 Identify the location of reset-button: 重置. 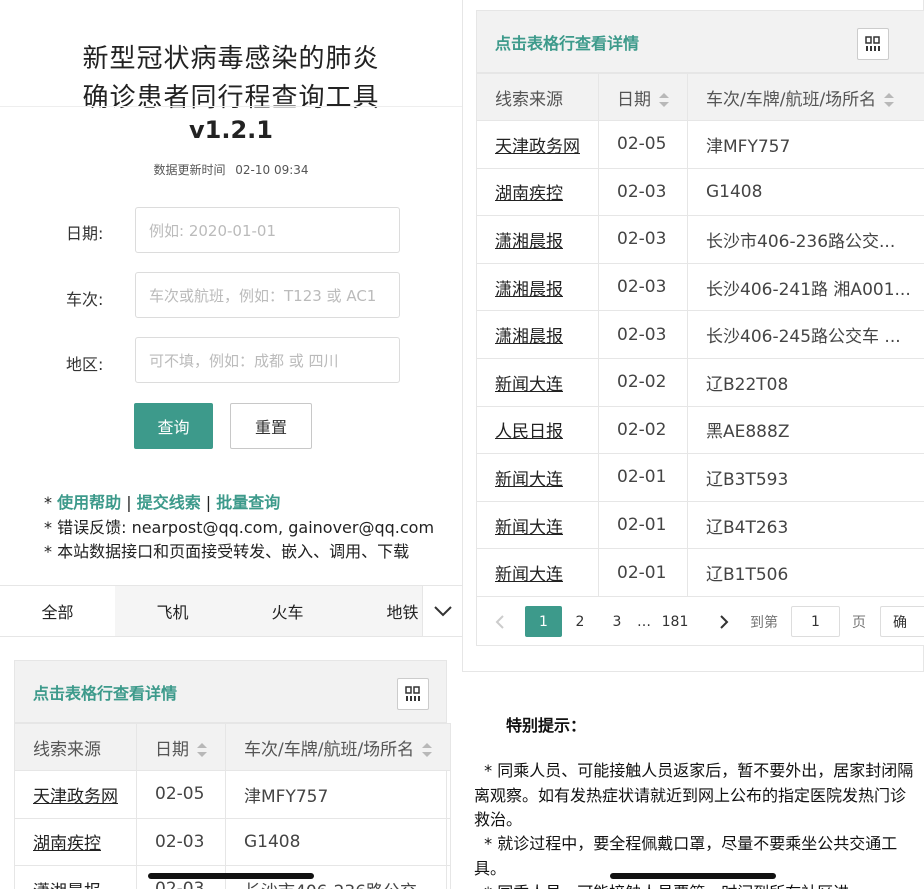
(271, 426).